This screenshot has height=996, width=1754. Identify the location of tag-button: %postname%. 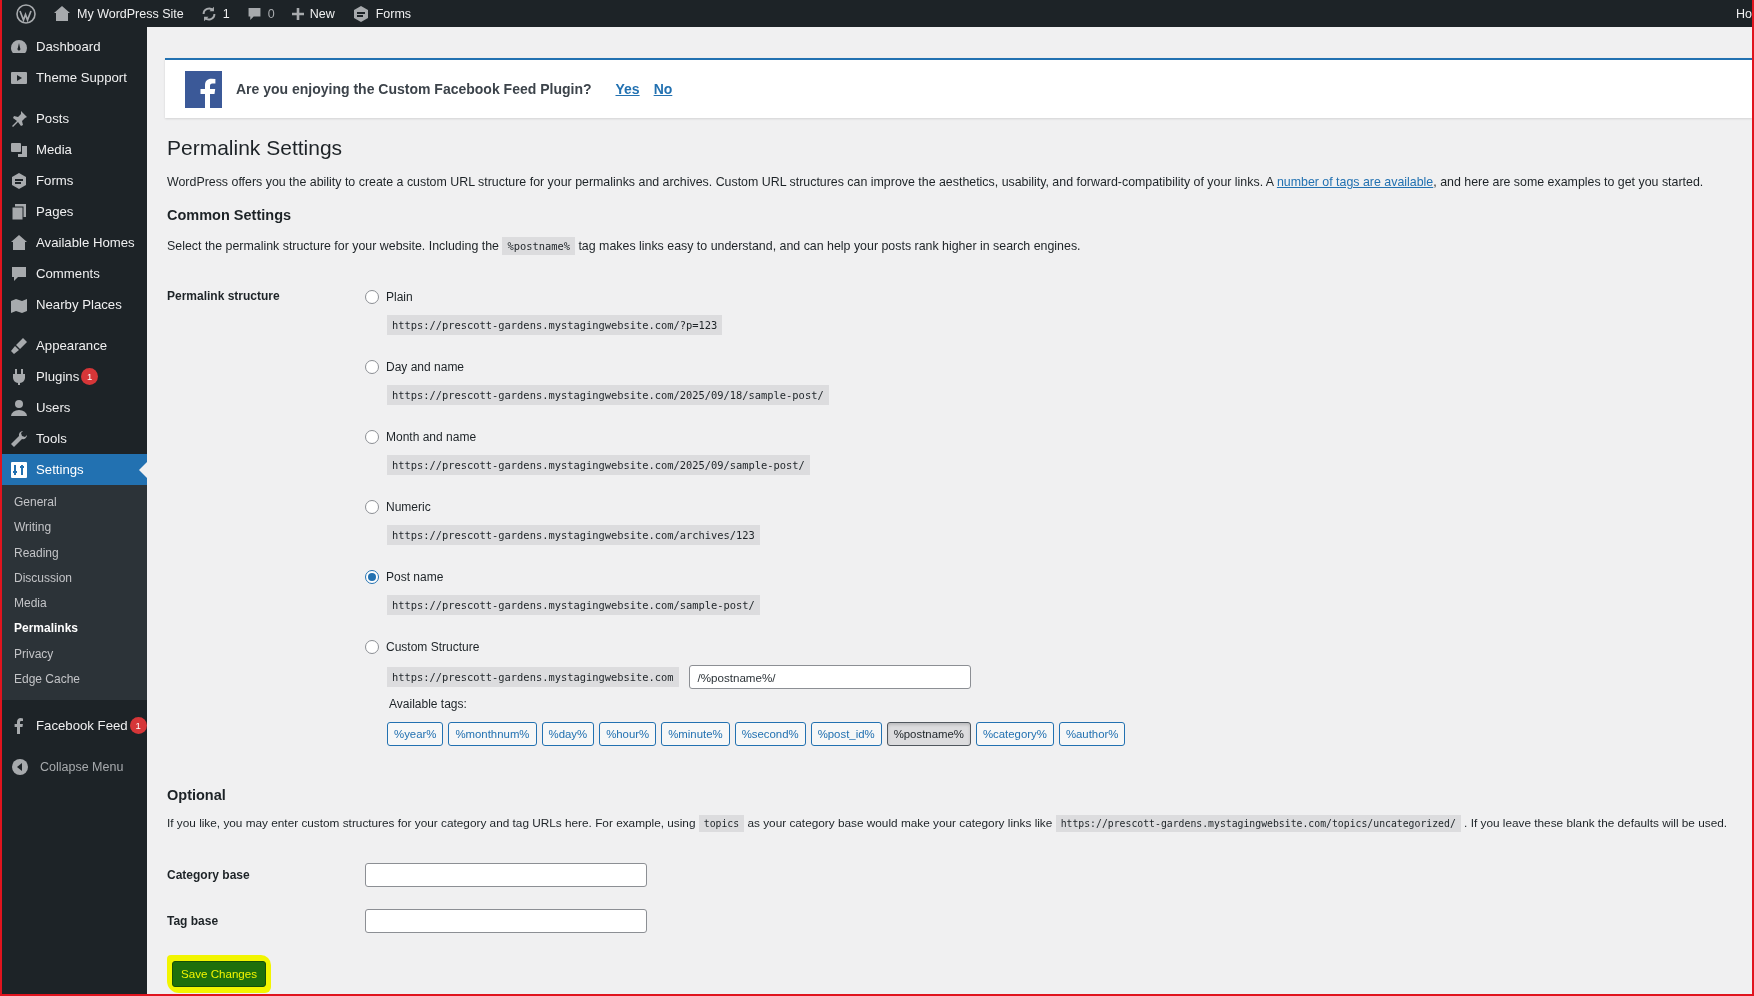
(928, 734).